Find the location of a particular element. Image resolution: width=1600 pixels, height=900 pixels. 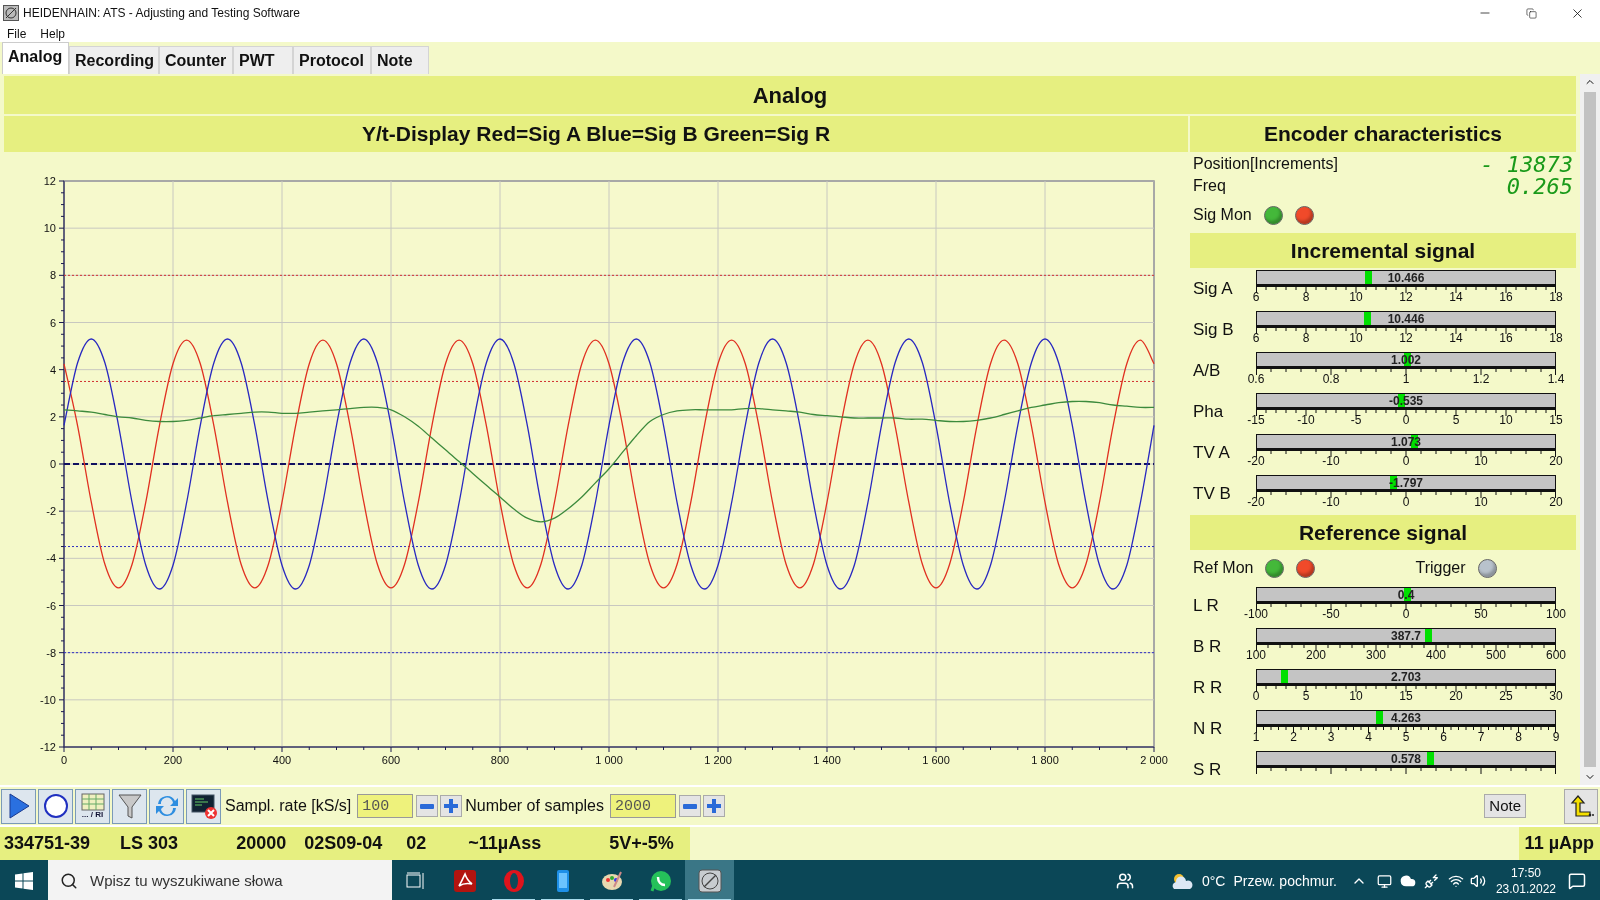

sample-rate-label: Sampl. rate [kS/s] is located at coordinates (288, 806).